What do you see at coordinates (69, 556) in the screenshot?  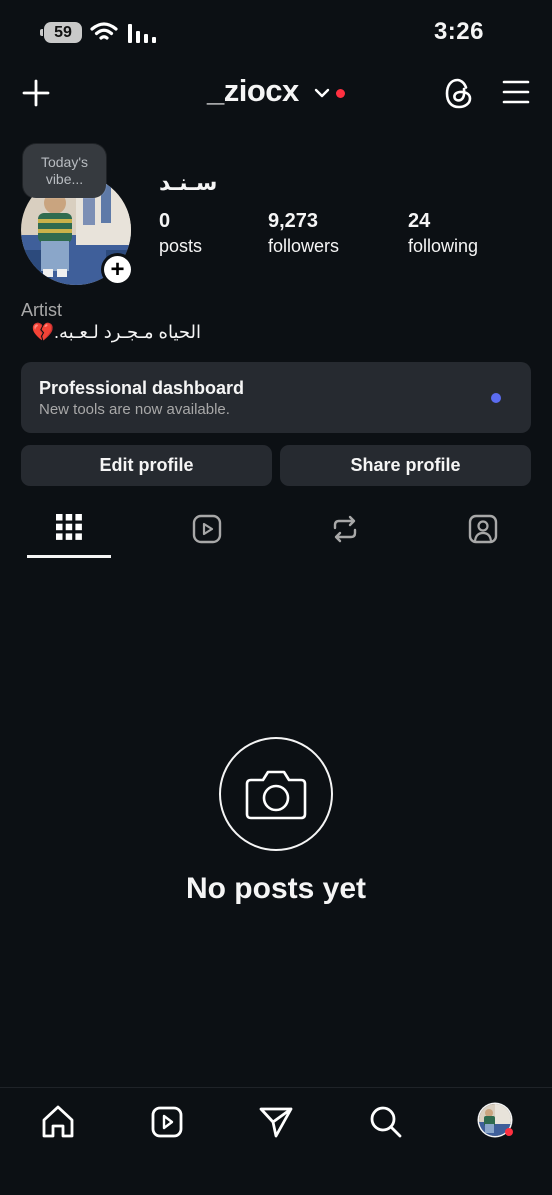 I see `active-tab-indicator` at bounding box center [69, 556].